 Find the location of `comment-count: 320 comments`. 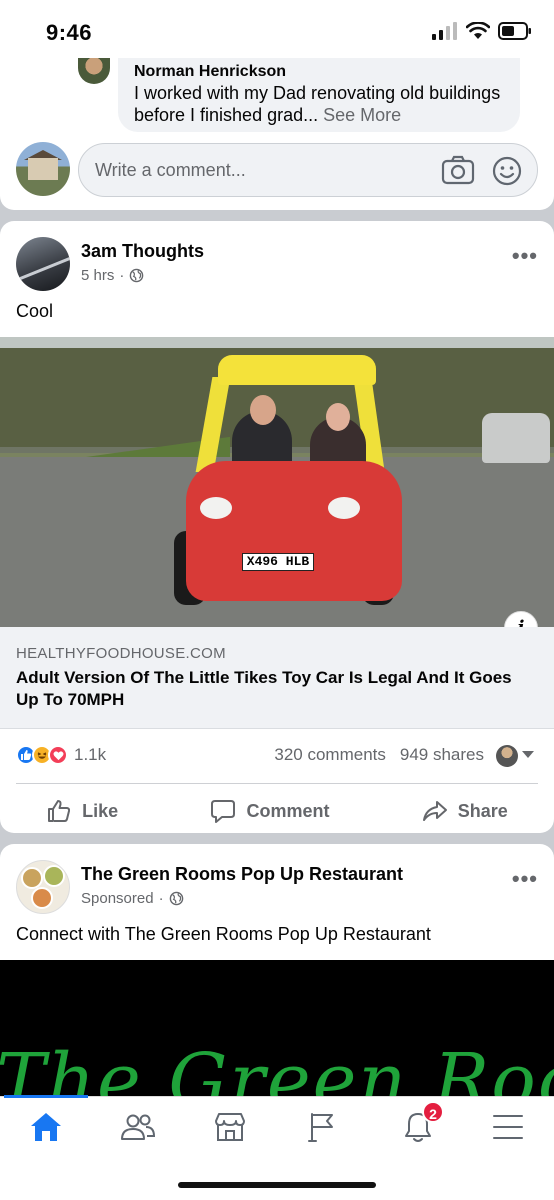

comment-count: 320 comments is located at coordinates (330, 755).